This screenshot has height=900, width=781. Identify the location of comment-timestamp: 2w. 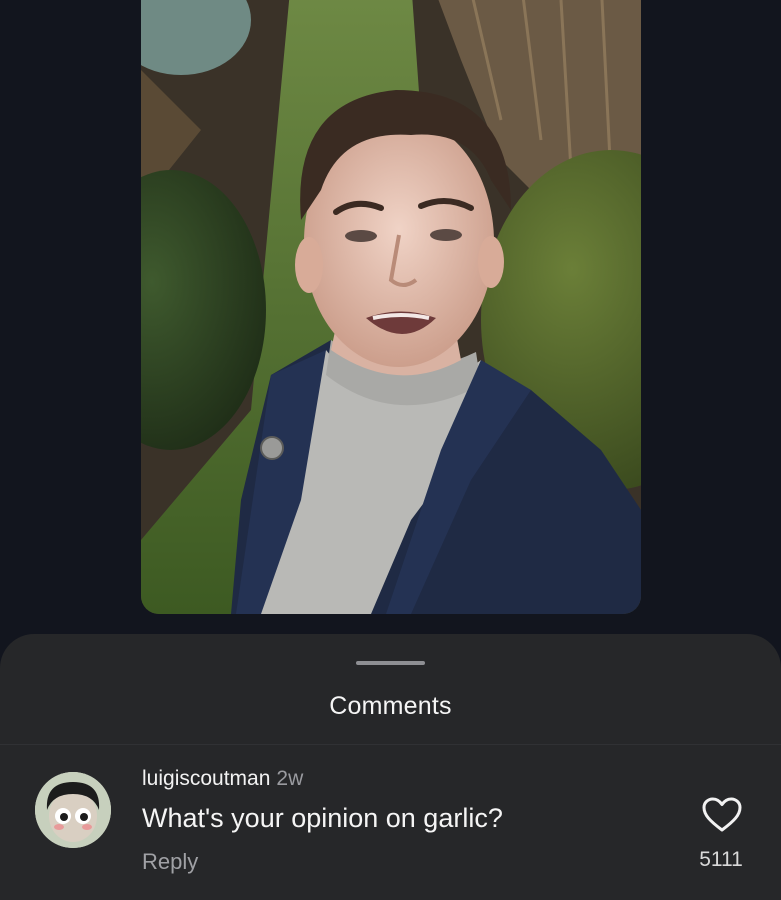
(290, 778).